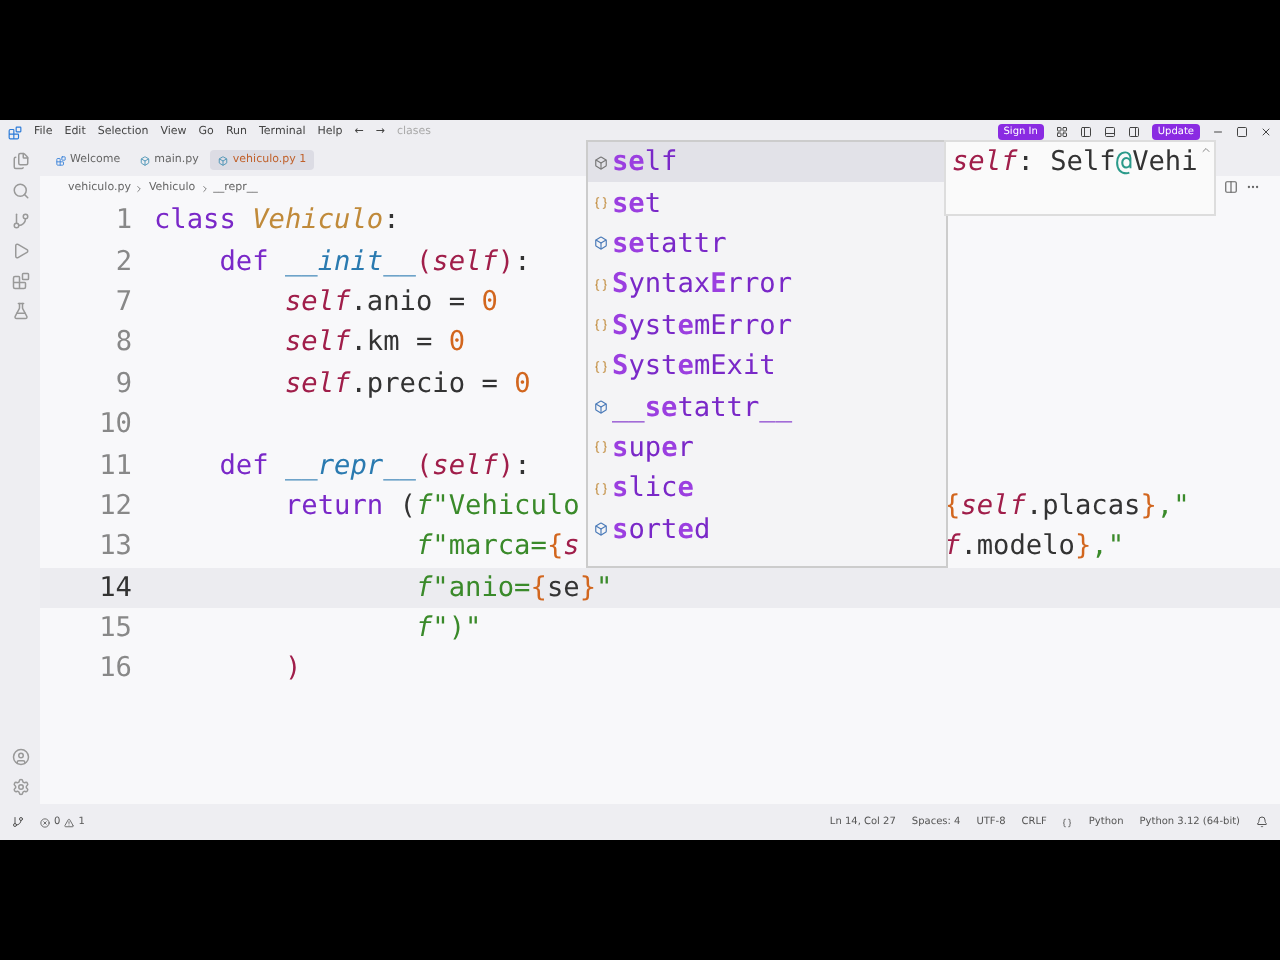  What do you see at coordinates (122, 261) in the screenshot?
I see `line-number: 2` at bounding box center [122, 261].